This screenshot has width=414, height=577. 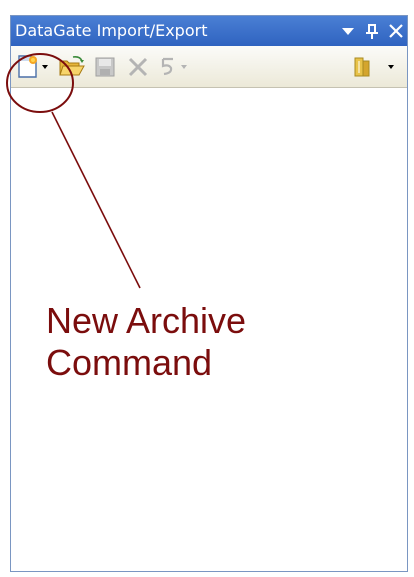 I want to click on delete-button, so click(x=138, y=67).